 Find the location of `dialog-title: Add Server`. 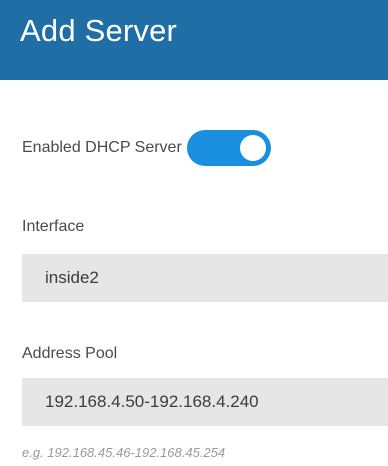

dialog-title: Add Server is located at coordinates (99, 30).